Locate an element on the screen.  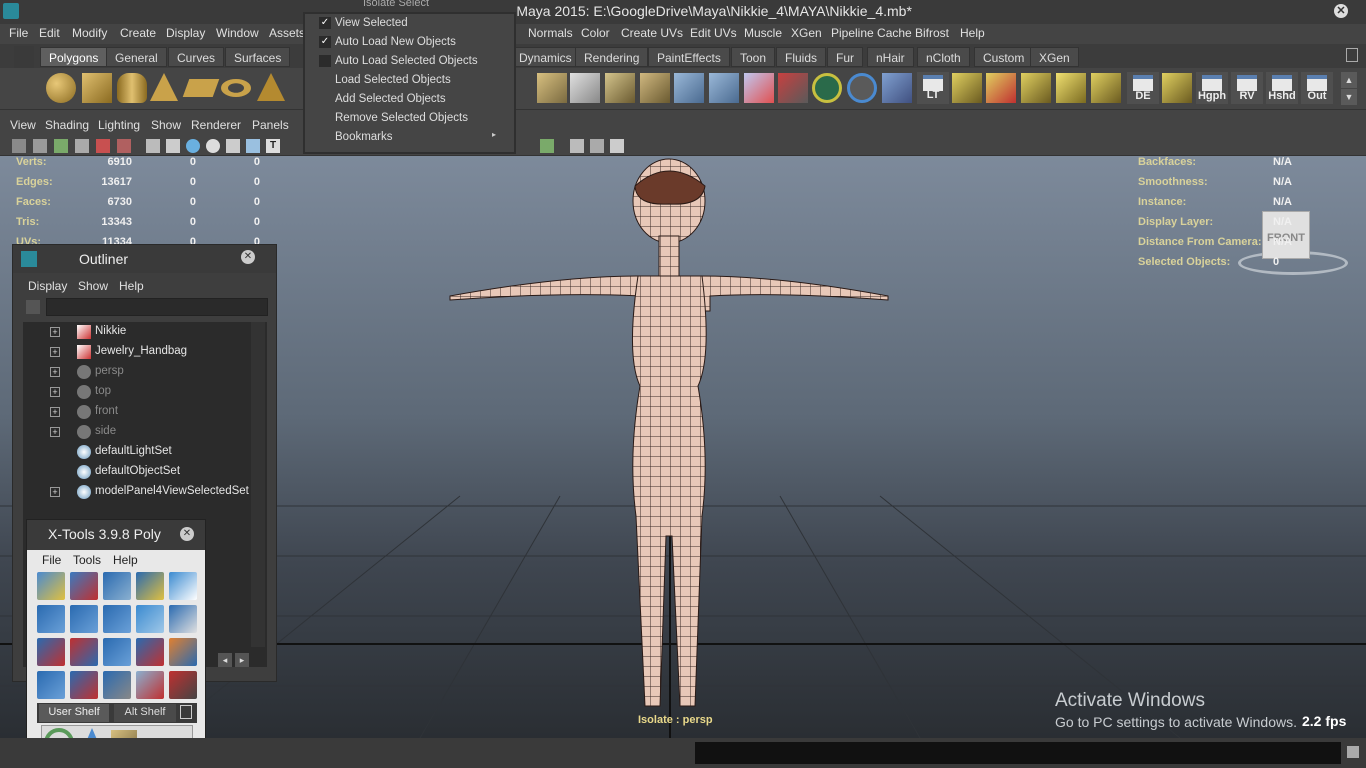
tab-toon: Toon is located at coordinates (753, 57).